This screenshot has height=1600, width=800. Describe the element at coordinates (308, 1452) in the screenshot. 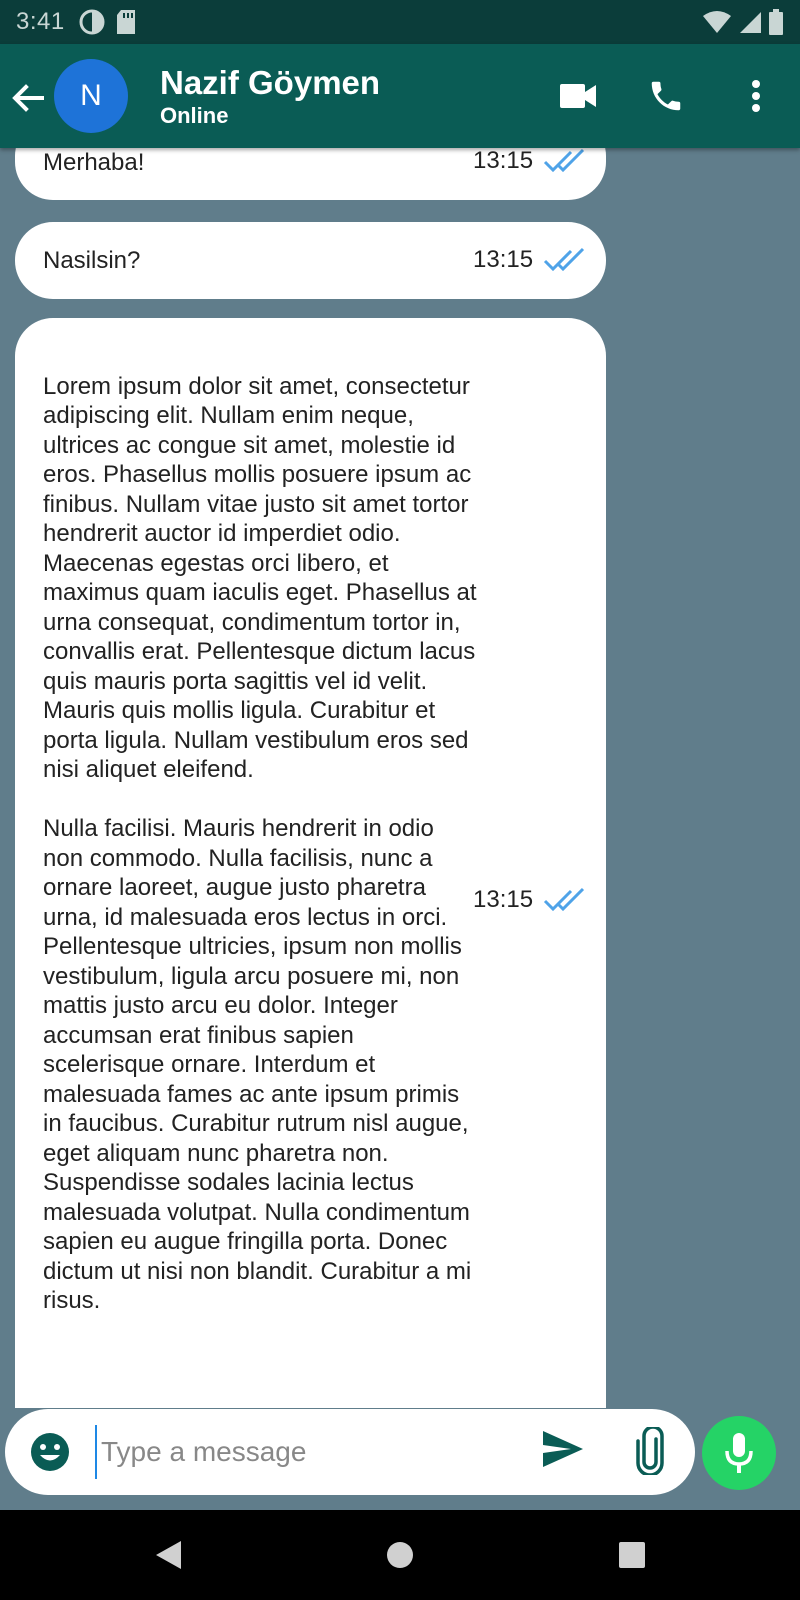

I see `message-input` at that location.